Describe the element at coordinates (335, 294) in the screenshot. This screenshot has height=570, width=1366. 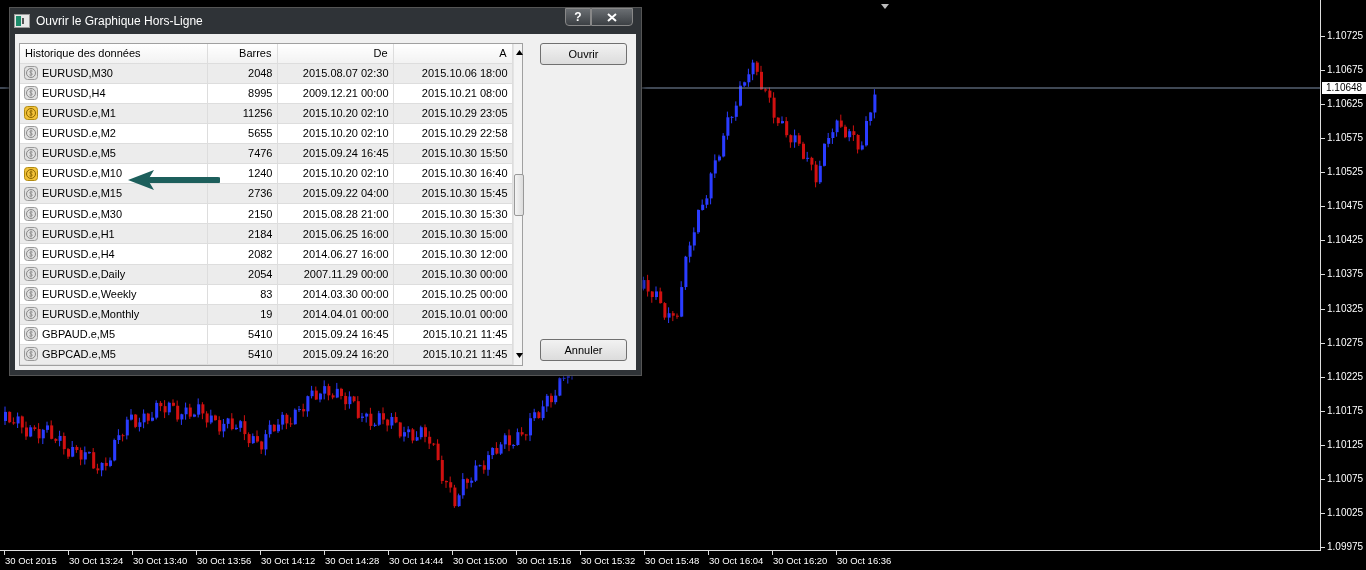
I see `table-cell: 2014.03.30 00:00` at that location.